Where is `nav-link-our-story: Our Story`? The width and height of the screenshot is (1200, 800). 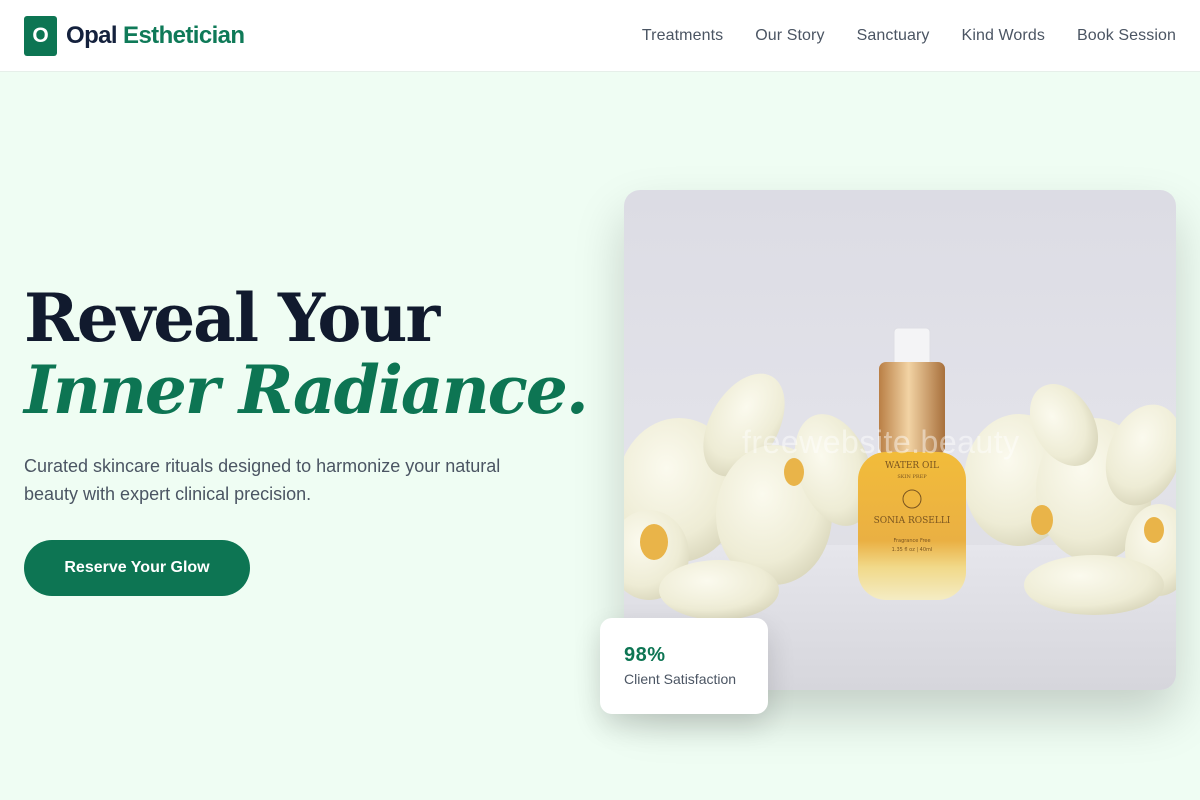
nav-link-our-story: Our Story is located at coordinates (789, 35).